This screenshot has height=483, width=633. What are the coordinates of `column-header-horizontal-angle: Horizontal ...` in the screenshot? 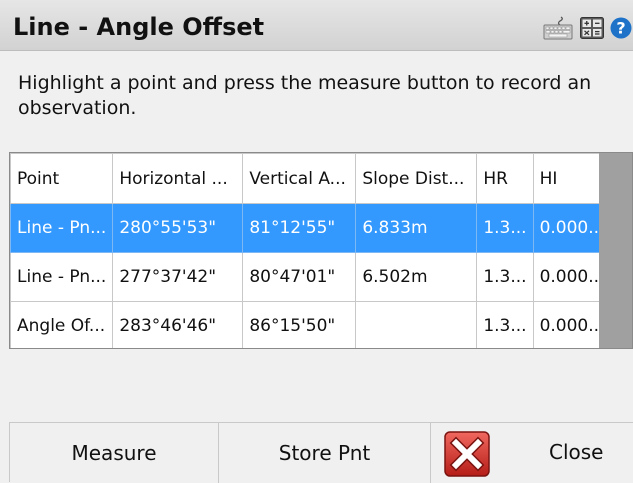 It's located at (178, 178).